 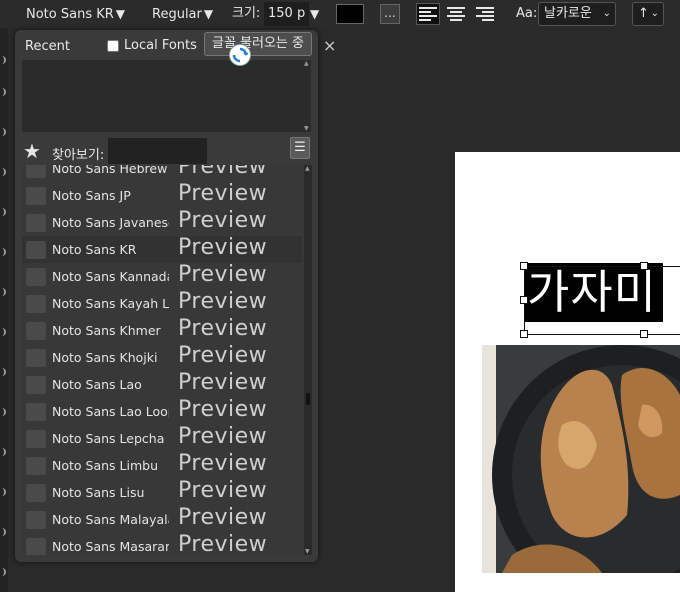 What do you see at coordinates (581, 459) in the screenshot?
I see `fish-photo` at bounding box center [581, 459].